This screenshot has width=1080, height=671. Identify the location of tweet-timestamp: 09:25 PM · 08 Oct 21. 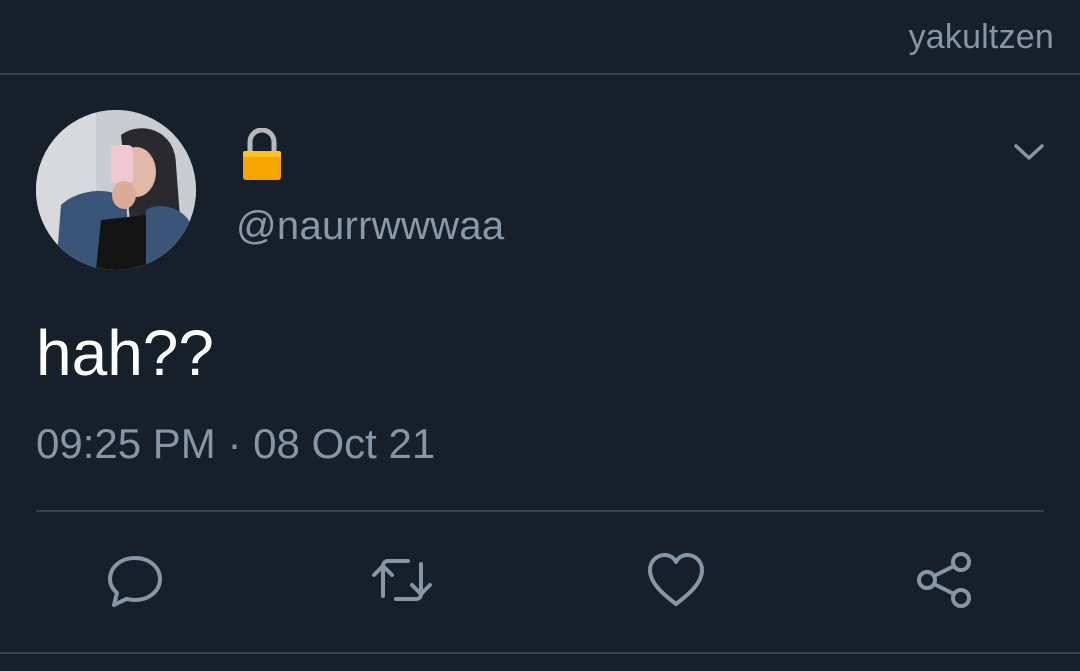
(235, 444).